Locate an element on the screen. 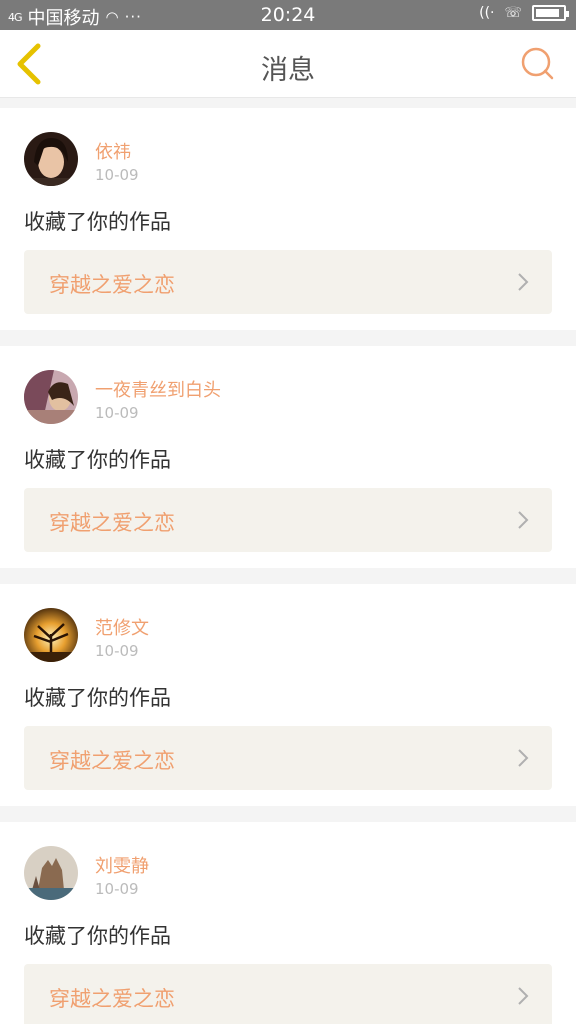 The height and width of the screenshot is (1024, 576). search-icon is located at coordinates (537, 63).